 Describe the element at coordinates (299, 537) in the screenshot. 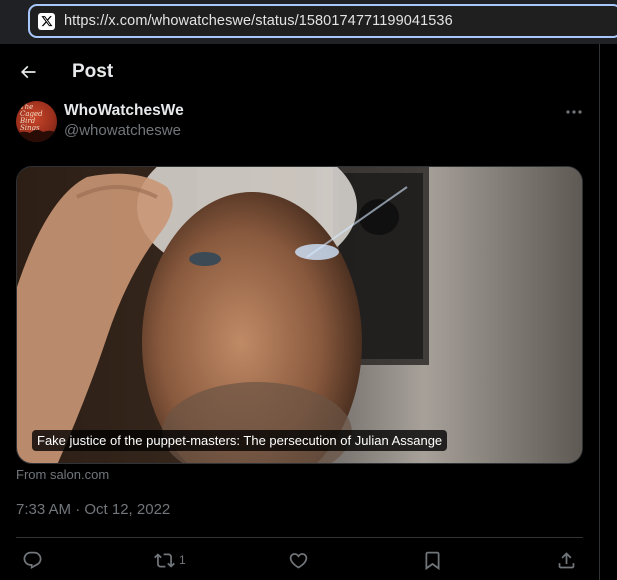

I see `actions-divider` at that location.